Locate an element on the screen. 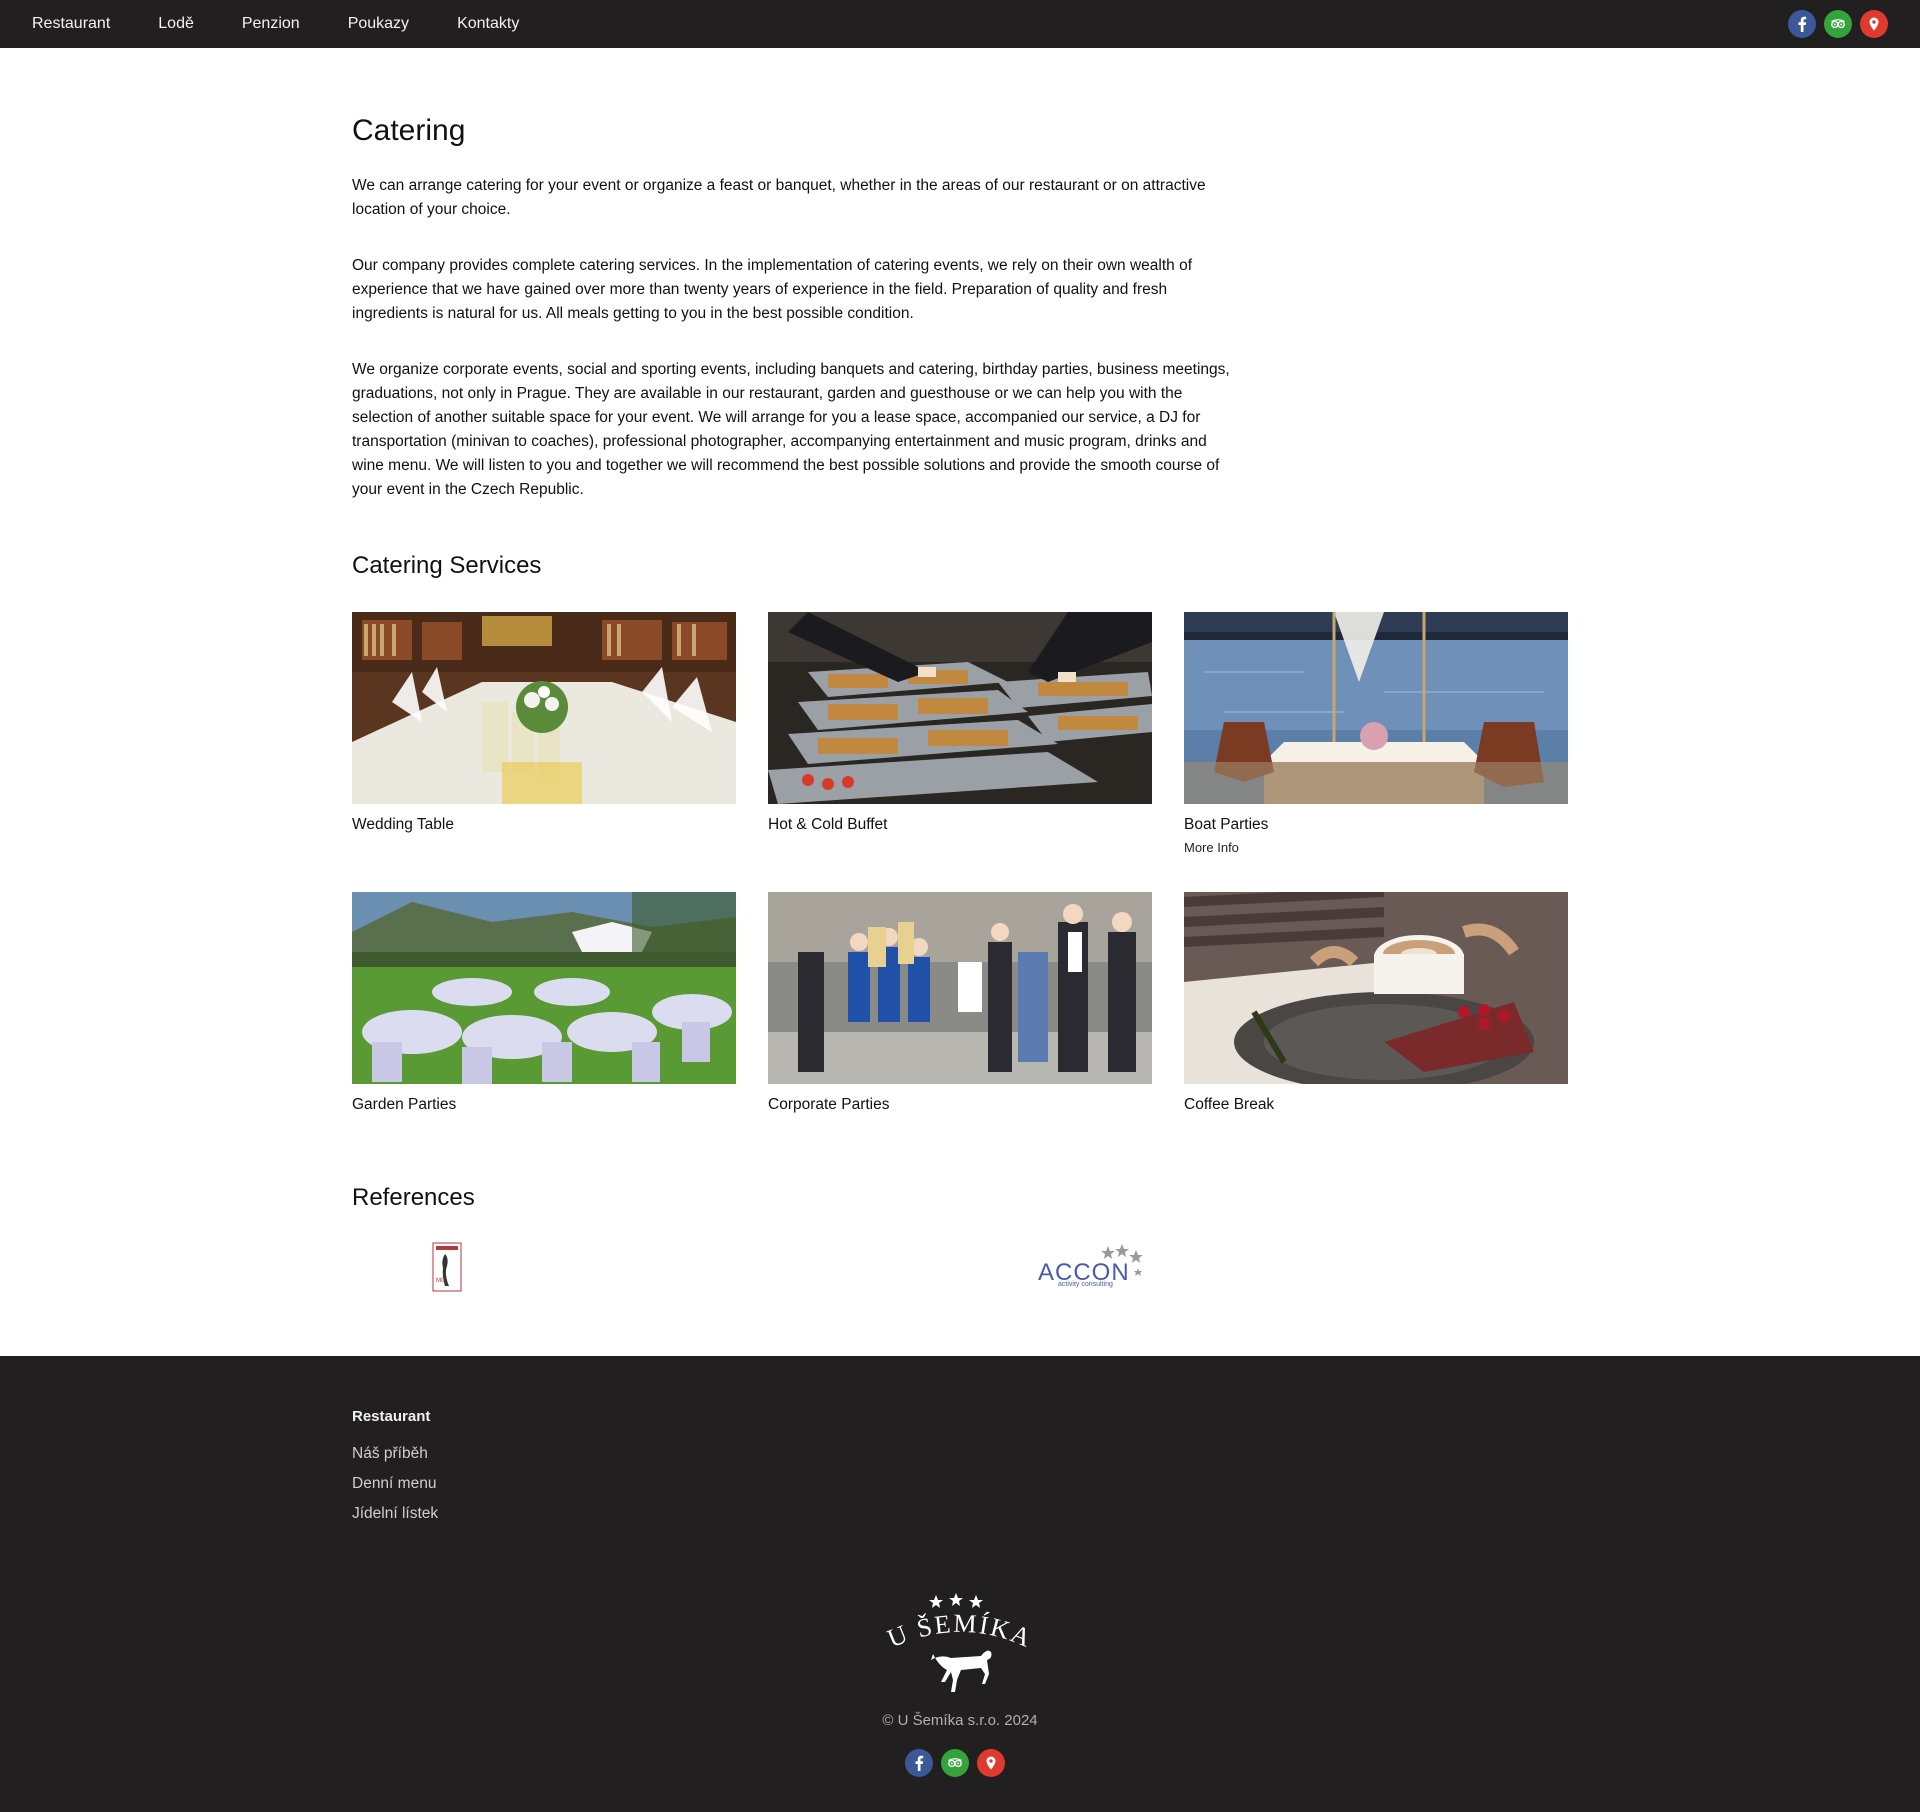 The image size is (1920, 1812). service-card-garden-parties: Garden Parties is located at coordinates (544, 1003).